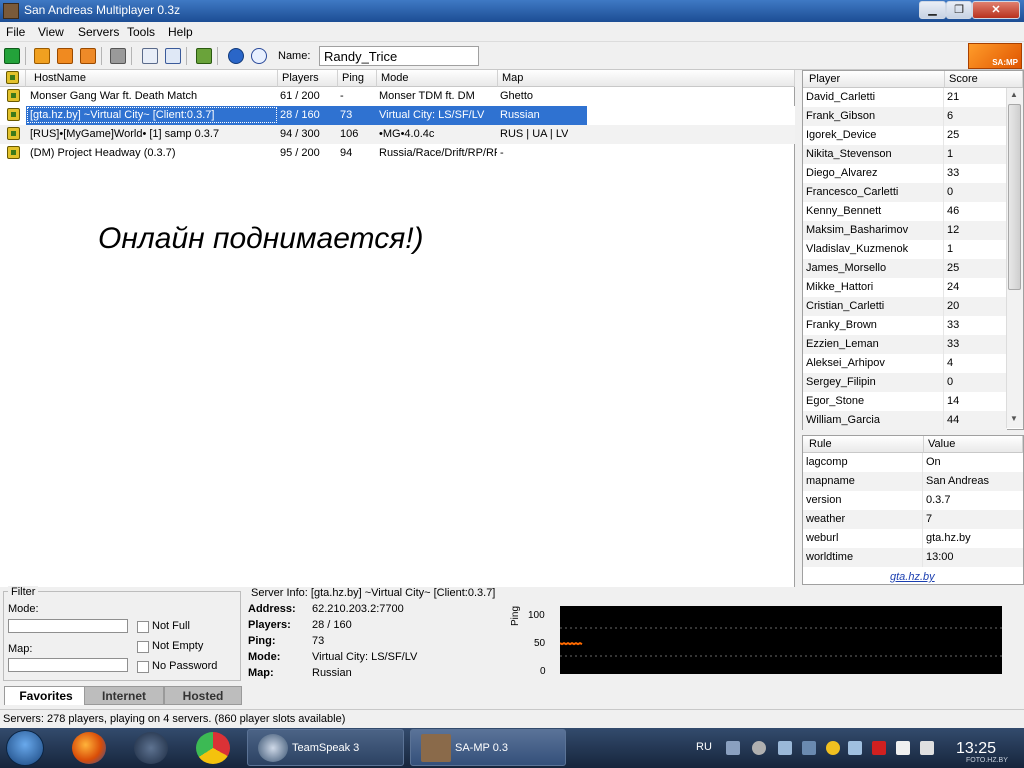  Describe the element at coordinates (515, 615) in the screenshot. I see `ping-axis-label: Ping` at that location.